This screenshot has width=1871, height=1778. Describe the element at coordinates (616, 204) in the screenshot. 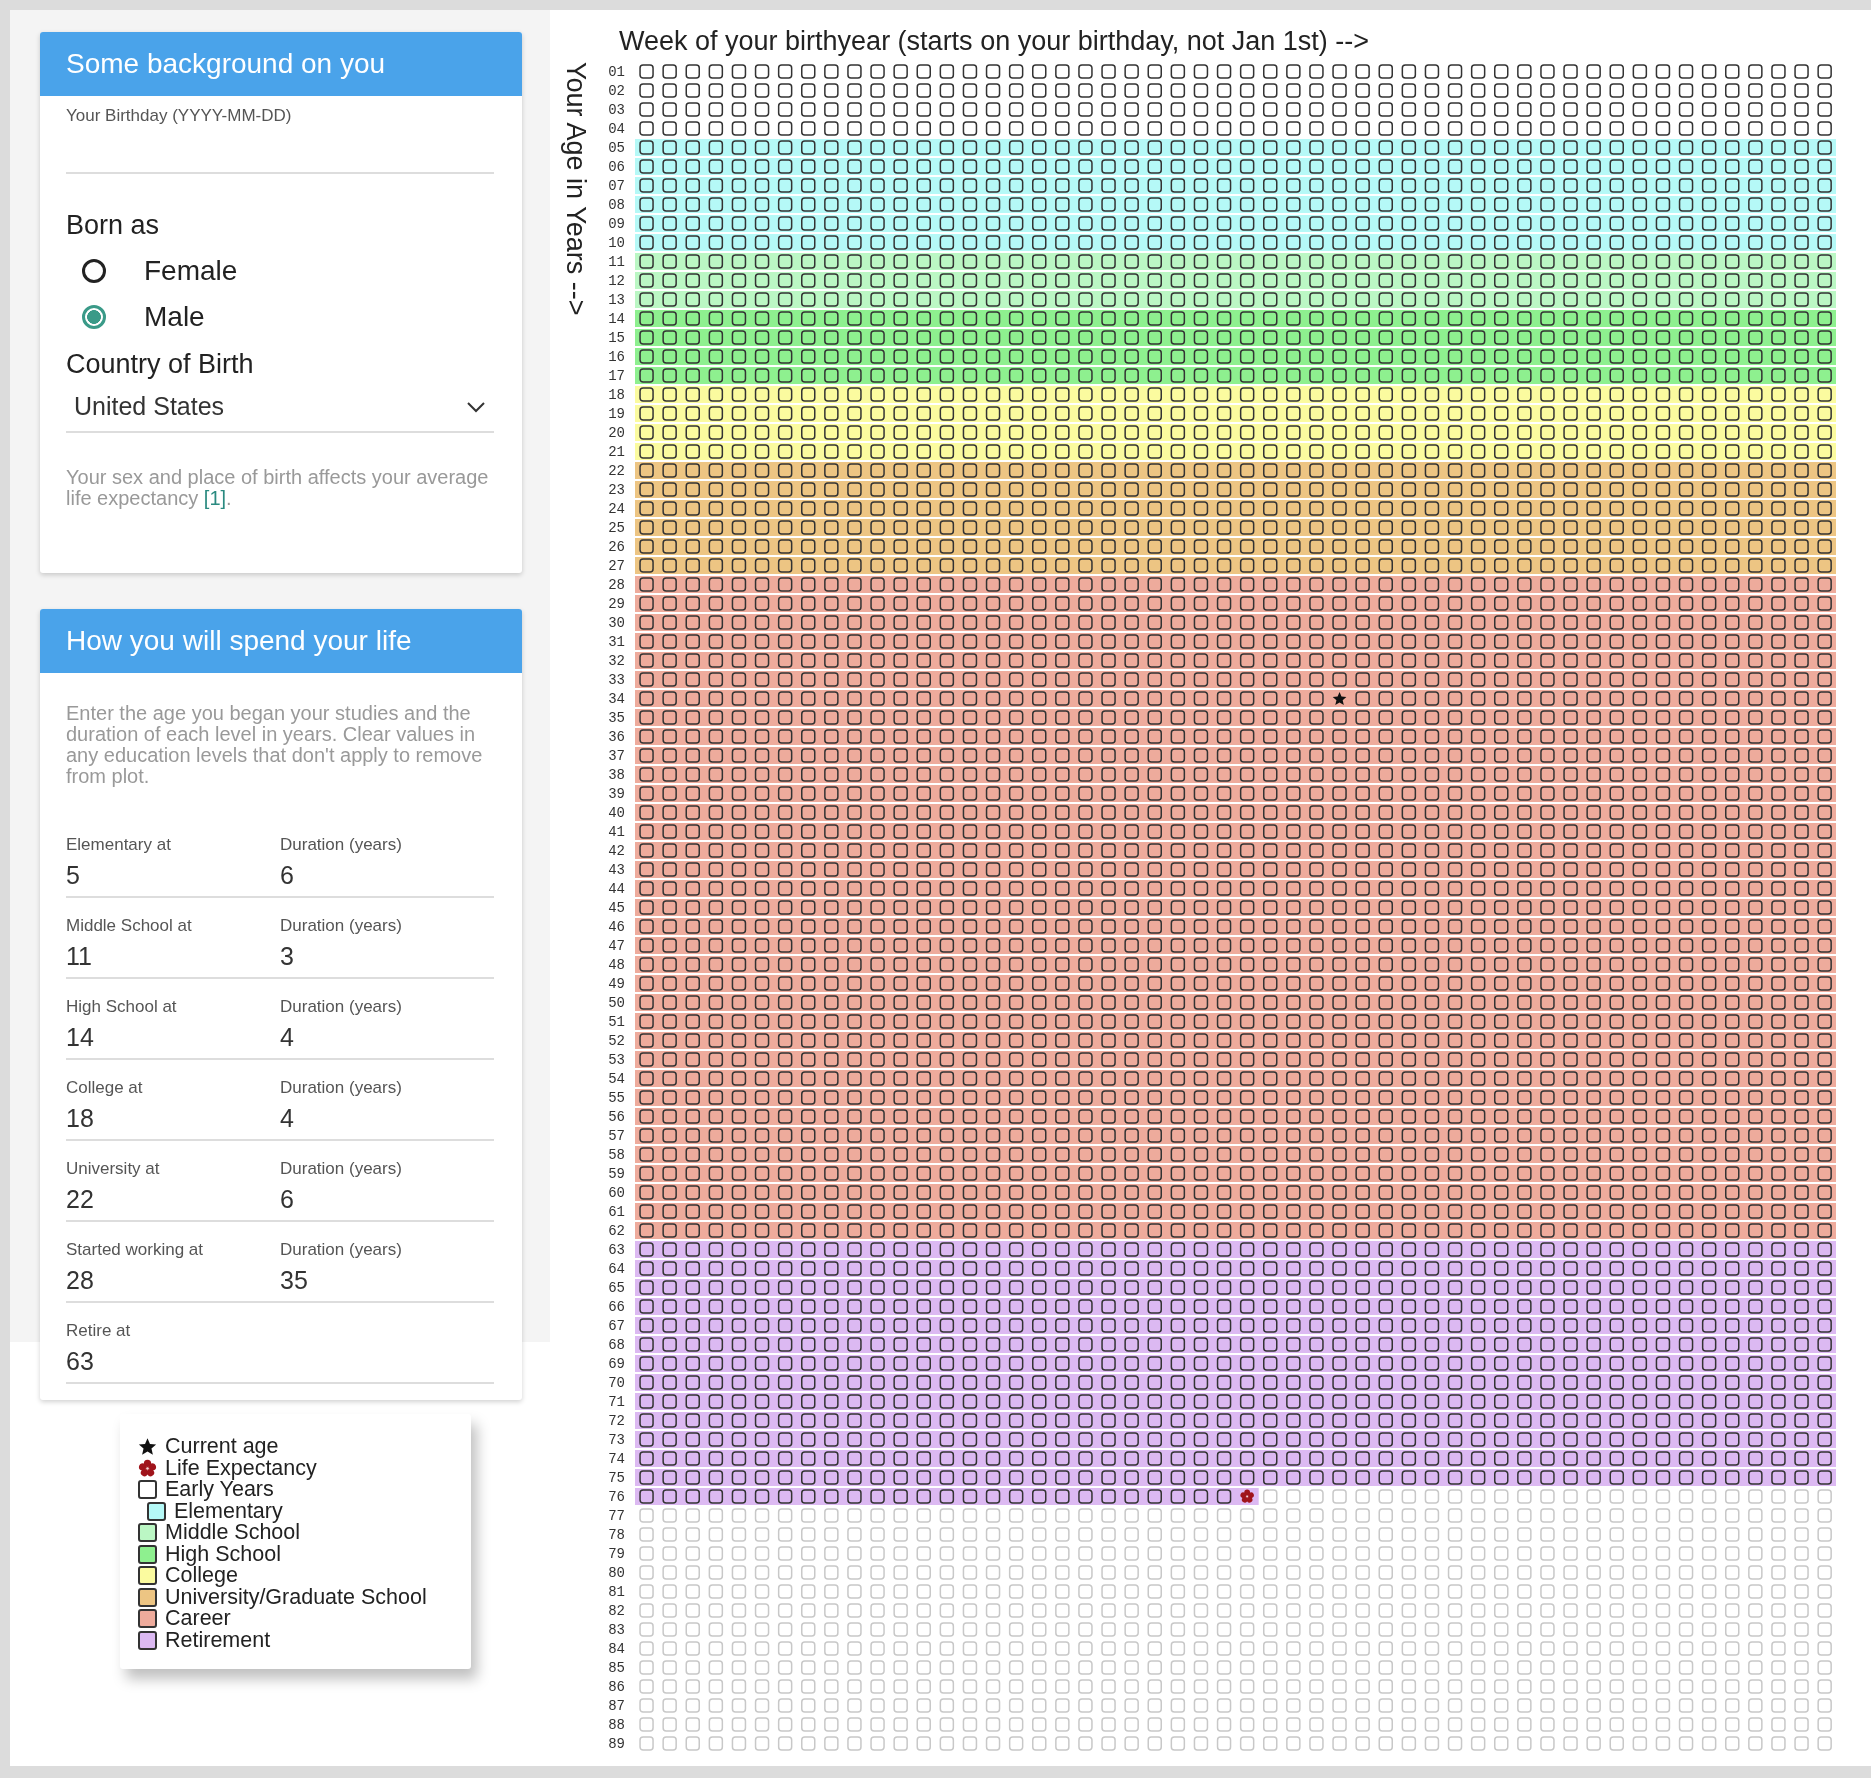

I see `age-label: 08` at that location.